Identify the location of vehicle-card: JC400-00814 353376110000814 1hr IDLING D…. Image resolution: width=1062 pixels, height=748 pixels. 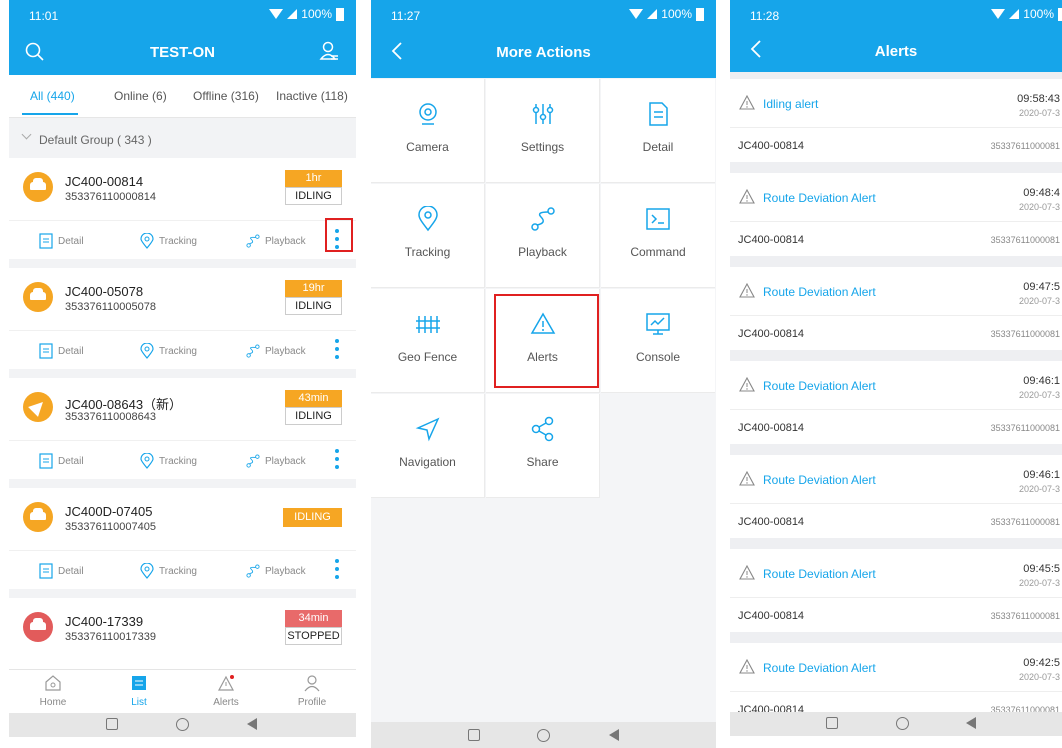
(182, 208).